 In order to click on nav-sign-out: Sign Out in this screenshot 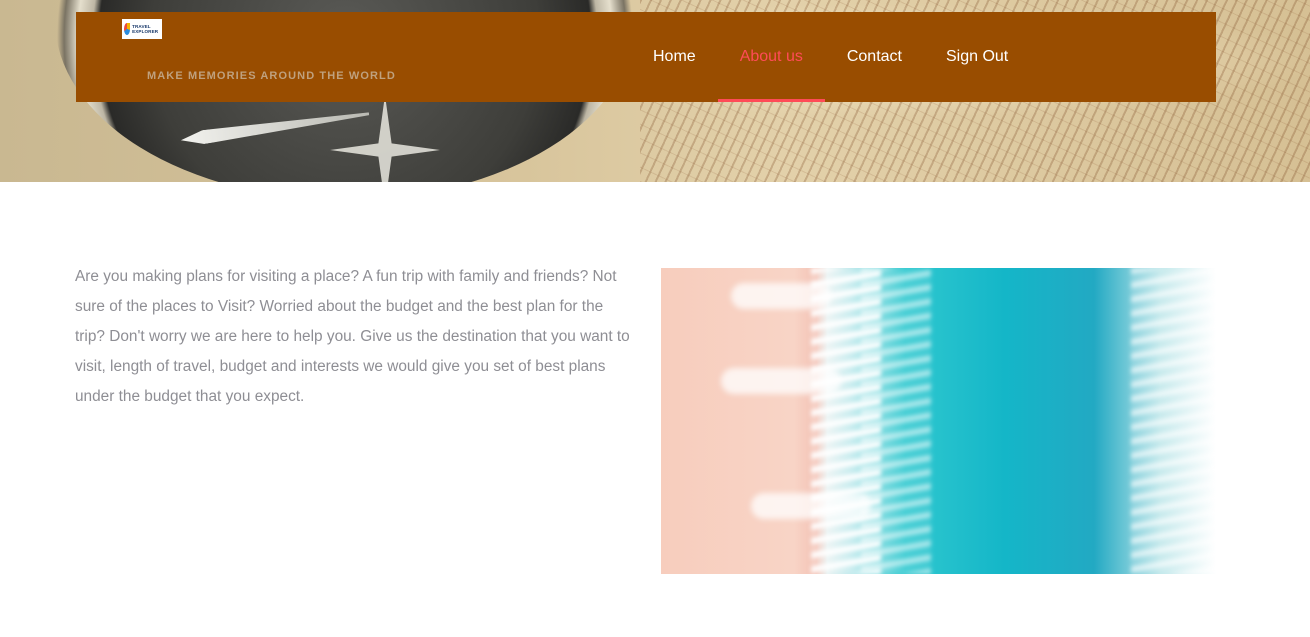, I will do `click(977, 57)`.